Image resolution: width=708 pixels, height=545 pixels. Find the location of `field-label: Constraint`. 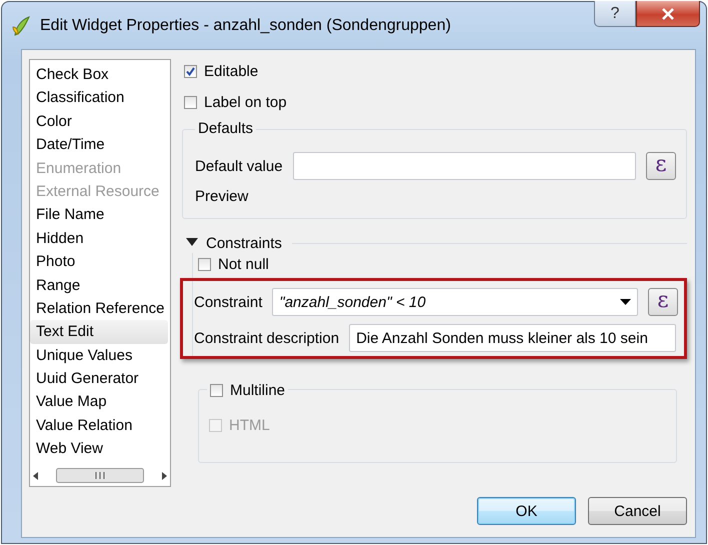

field-label: Constraint is located at coordinates (228, 302).